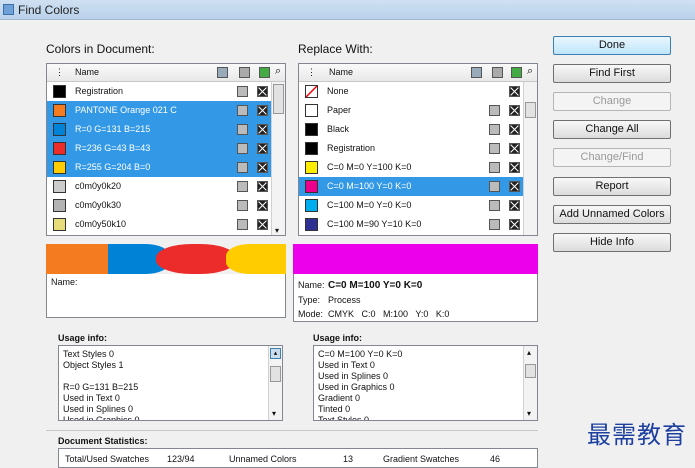 The width and height of the screenshot is (695, 468). I want to click on list-item: C=100 M=0 Y=0 K=0, so click(418, 205).